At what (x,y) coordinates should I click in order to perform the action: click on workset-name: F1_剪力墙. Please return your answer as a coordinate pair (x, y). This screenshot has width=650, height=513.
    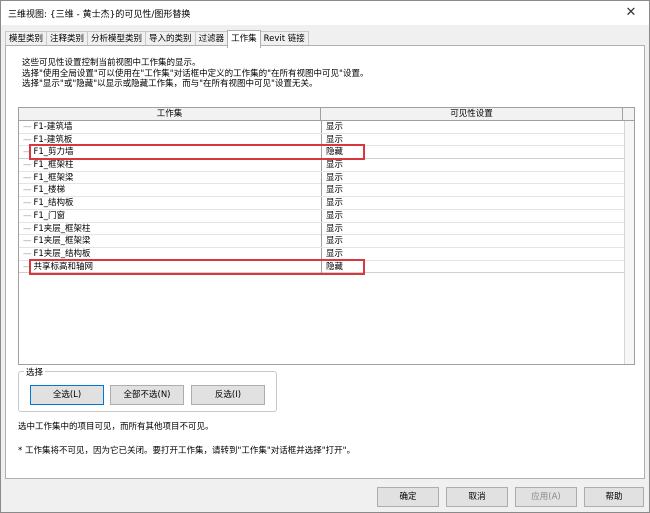
    Looking at the image, I should click on (53, 152).